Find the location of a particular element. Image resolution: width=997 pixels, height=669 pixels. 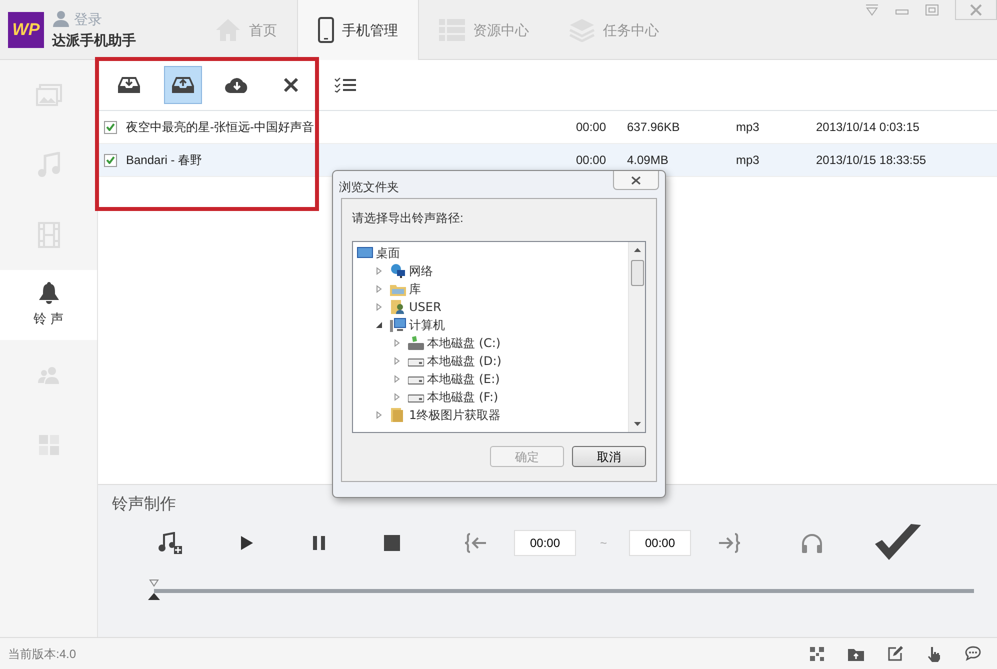

start-time-field: 00:00 is located at coordinates (545, 543).